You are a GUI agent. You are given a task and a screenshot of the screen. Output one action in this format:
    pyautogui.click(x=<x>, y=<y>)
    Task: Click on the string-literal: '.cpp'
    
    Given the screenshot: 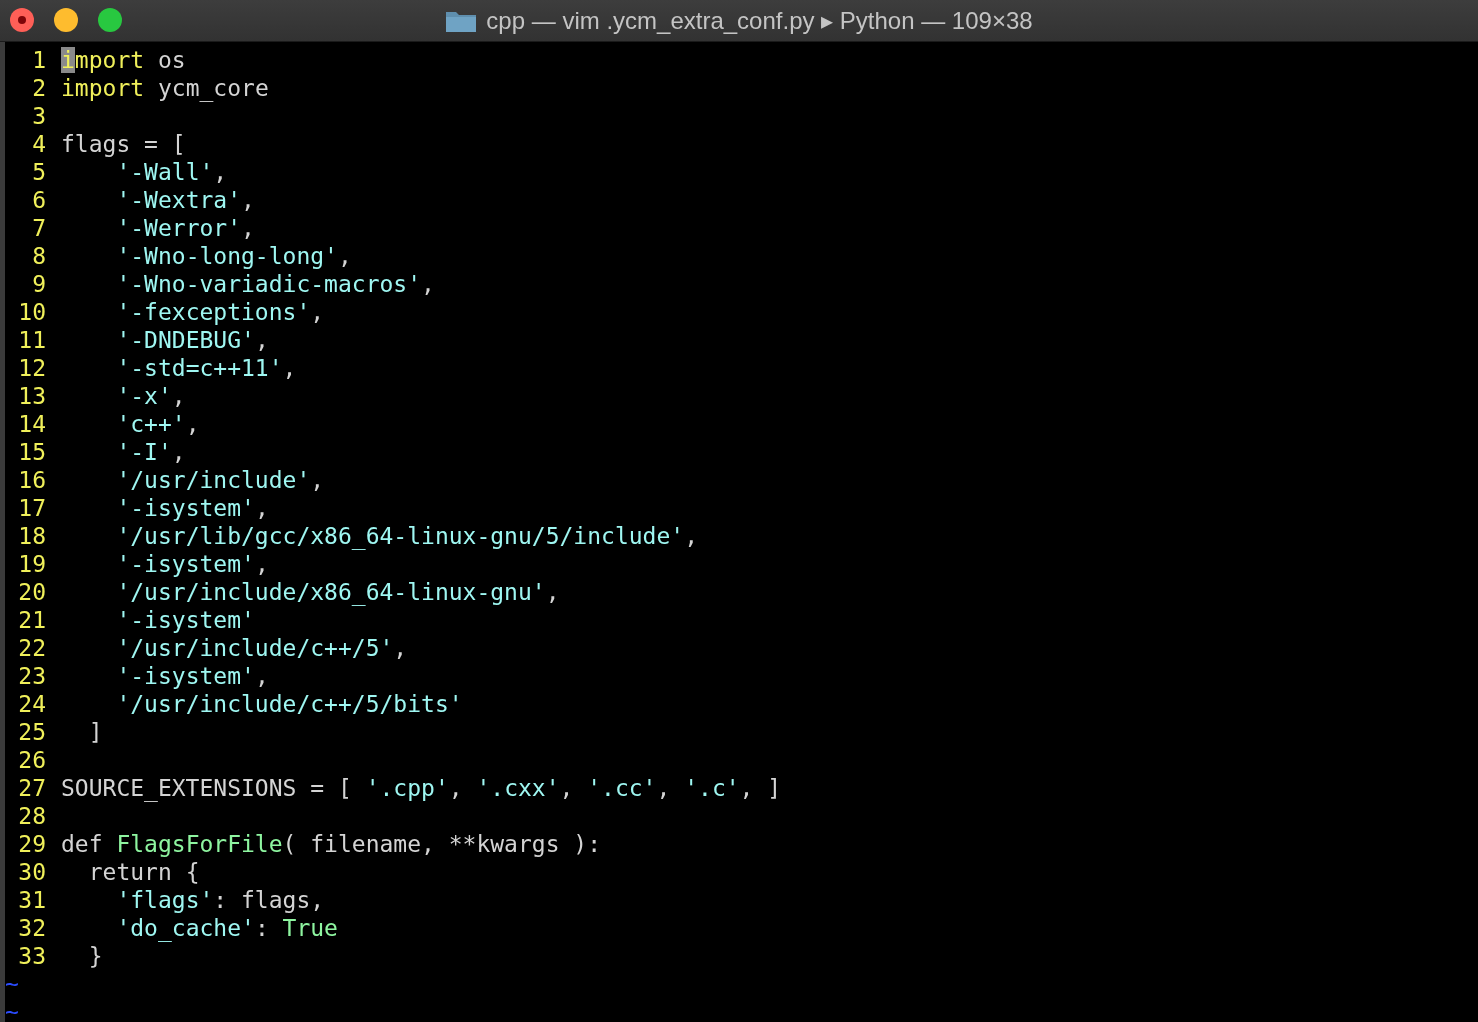 What is the action you would take?
    pyautogui.click(x=407, y=788)
    